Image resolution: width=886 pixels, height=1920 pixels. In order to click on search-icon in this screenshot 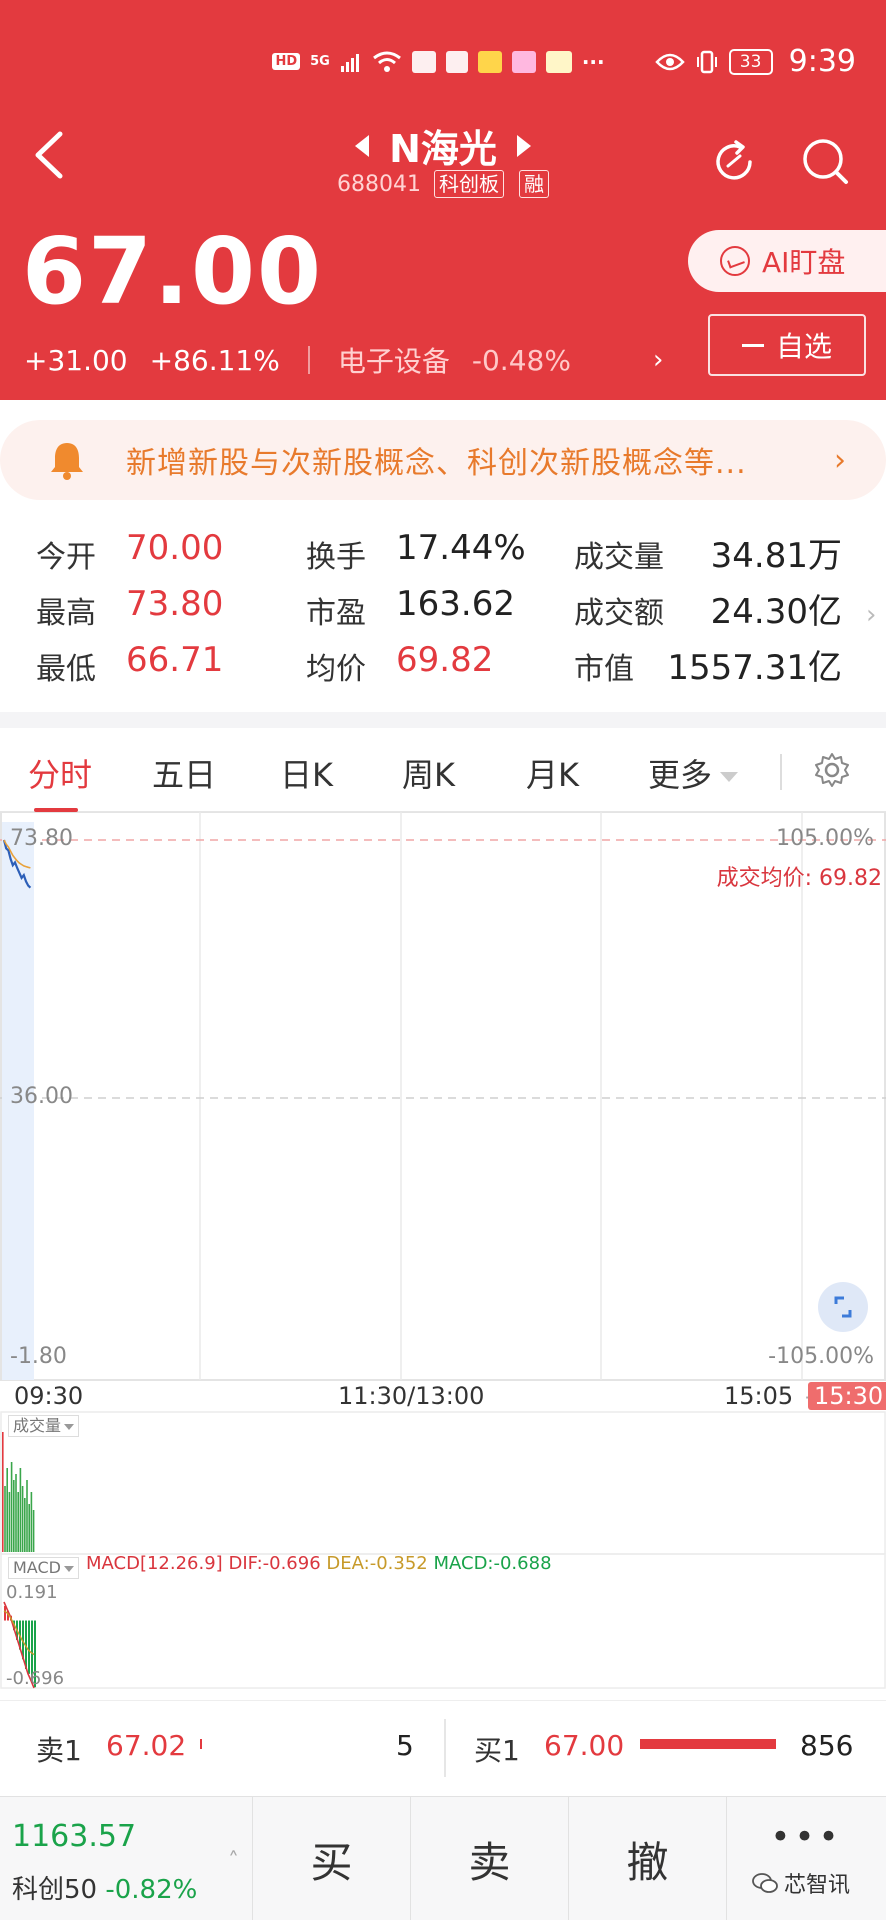, I will do `click(825, 161)`.